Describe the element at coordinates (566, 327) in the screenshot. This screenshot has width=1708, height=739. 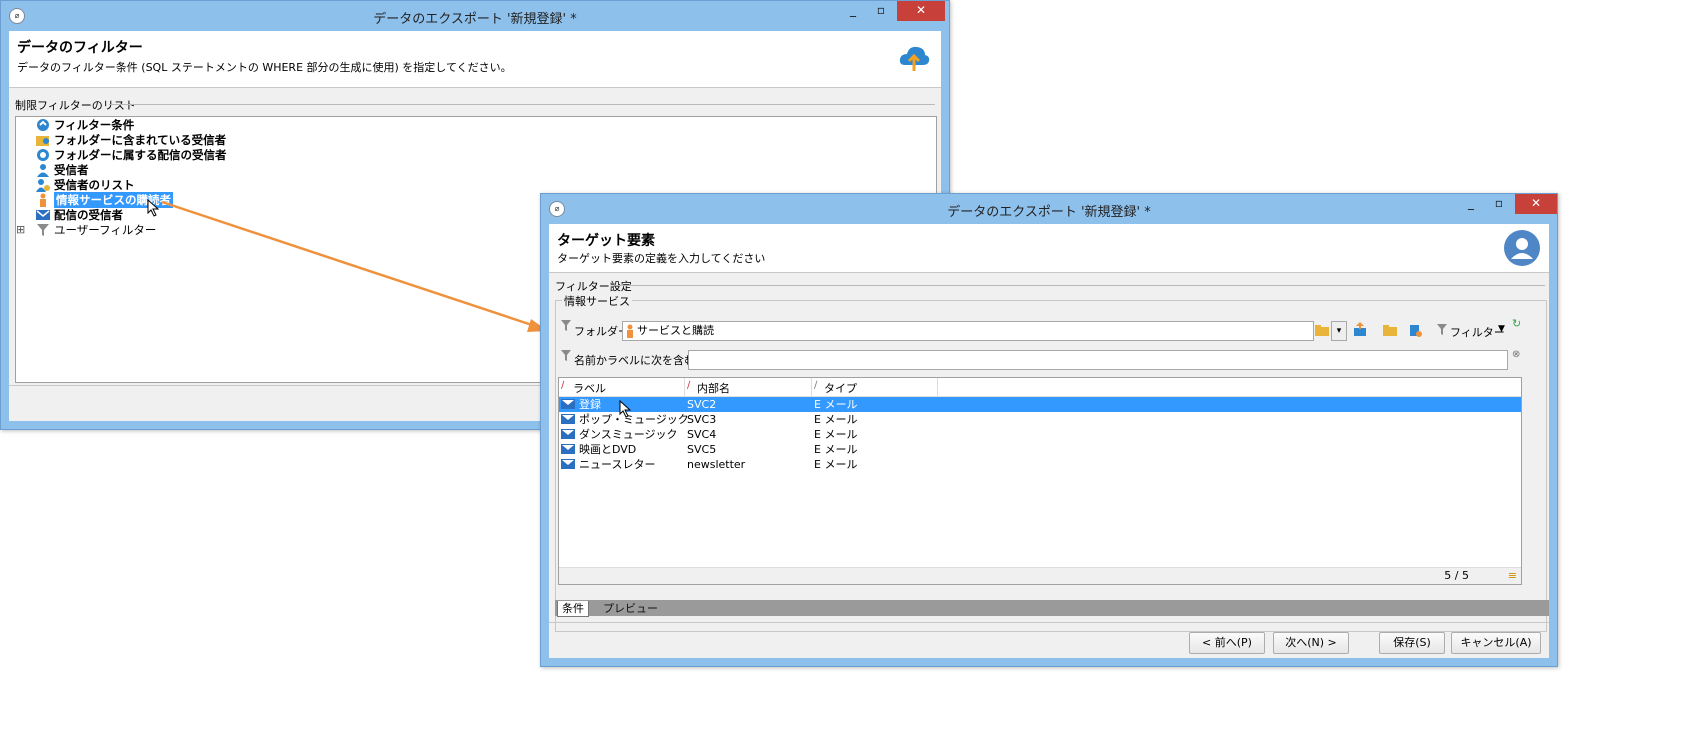
I see `folder-funnel-icon` at that location.